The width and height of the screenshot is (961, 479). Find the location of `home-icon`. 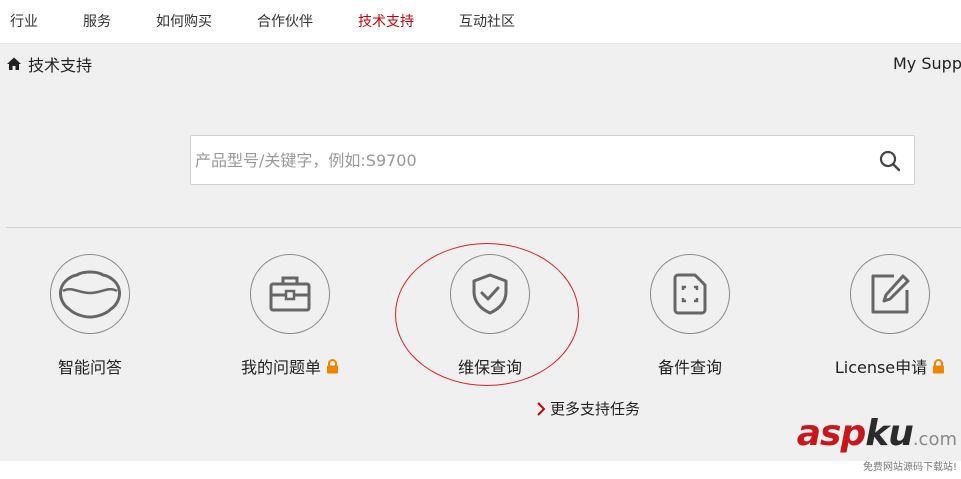

home-icon is located at coordinates (14, 64).